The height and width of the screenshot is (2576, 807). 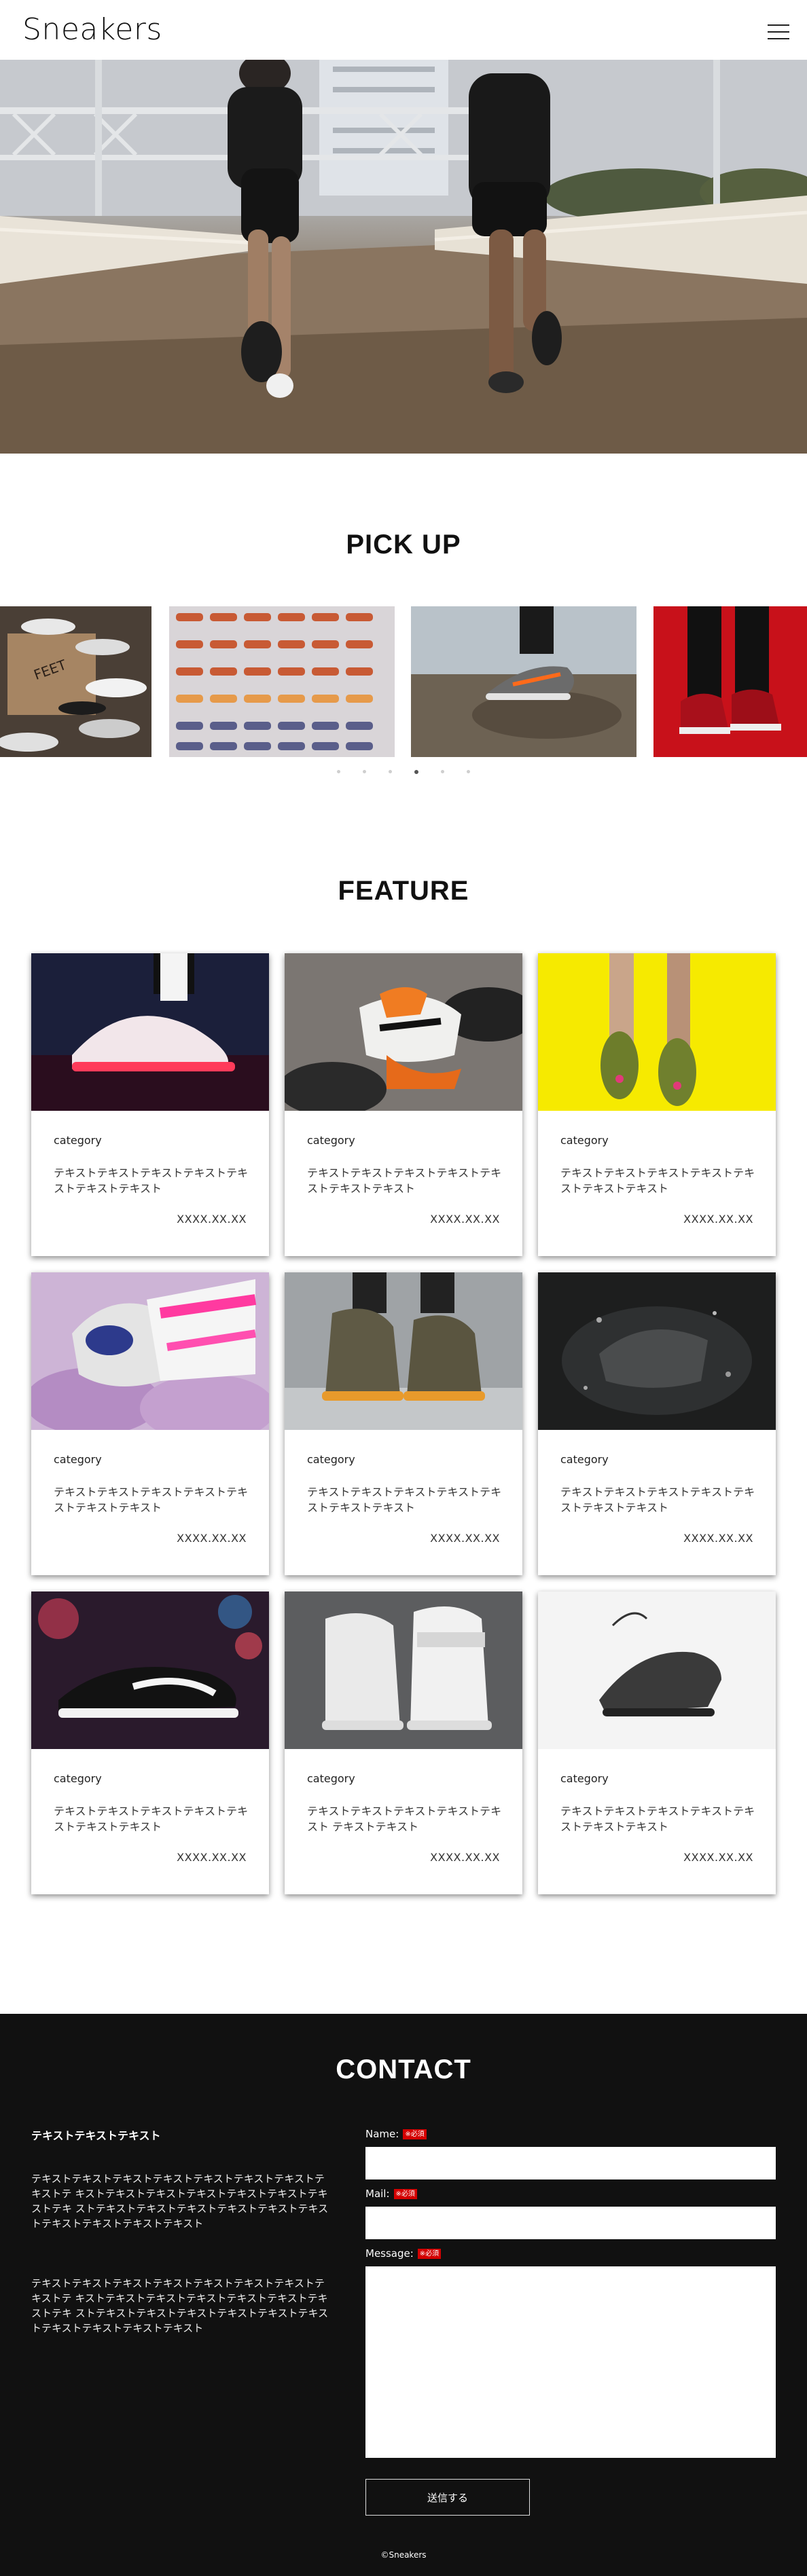 I want to click on contact-heading: CONTACT, so click(x=403, y=2069).